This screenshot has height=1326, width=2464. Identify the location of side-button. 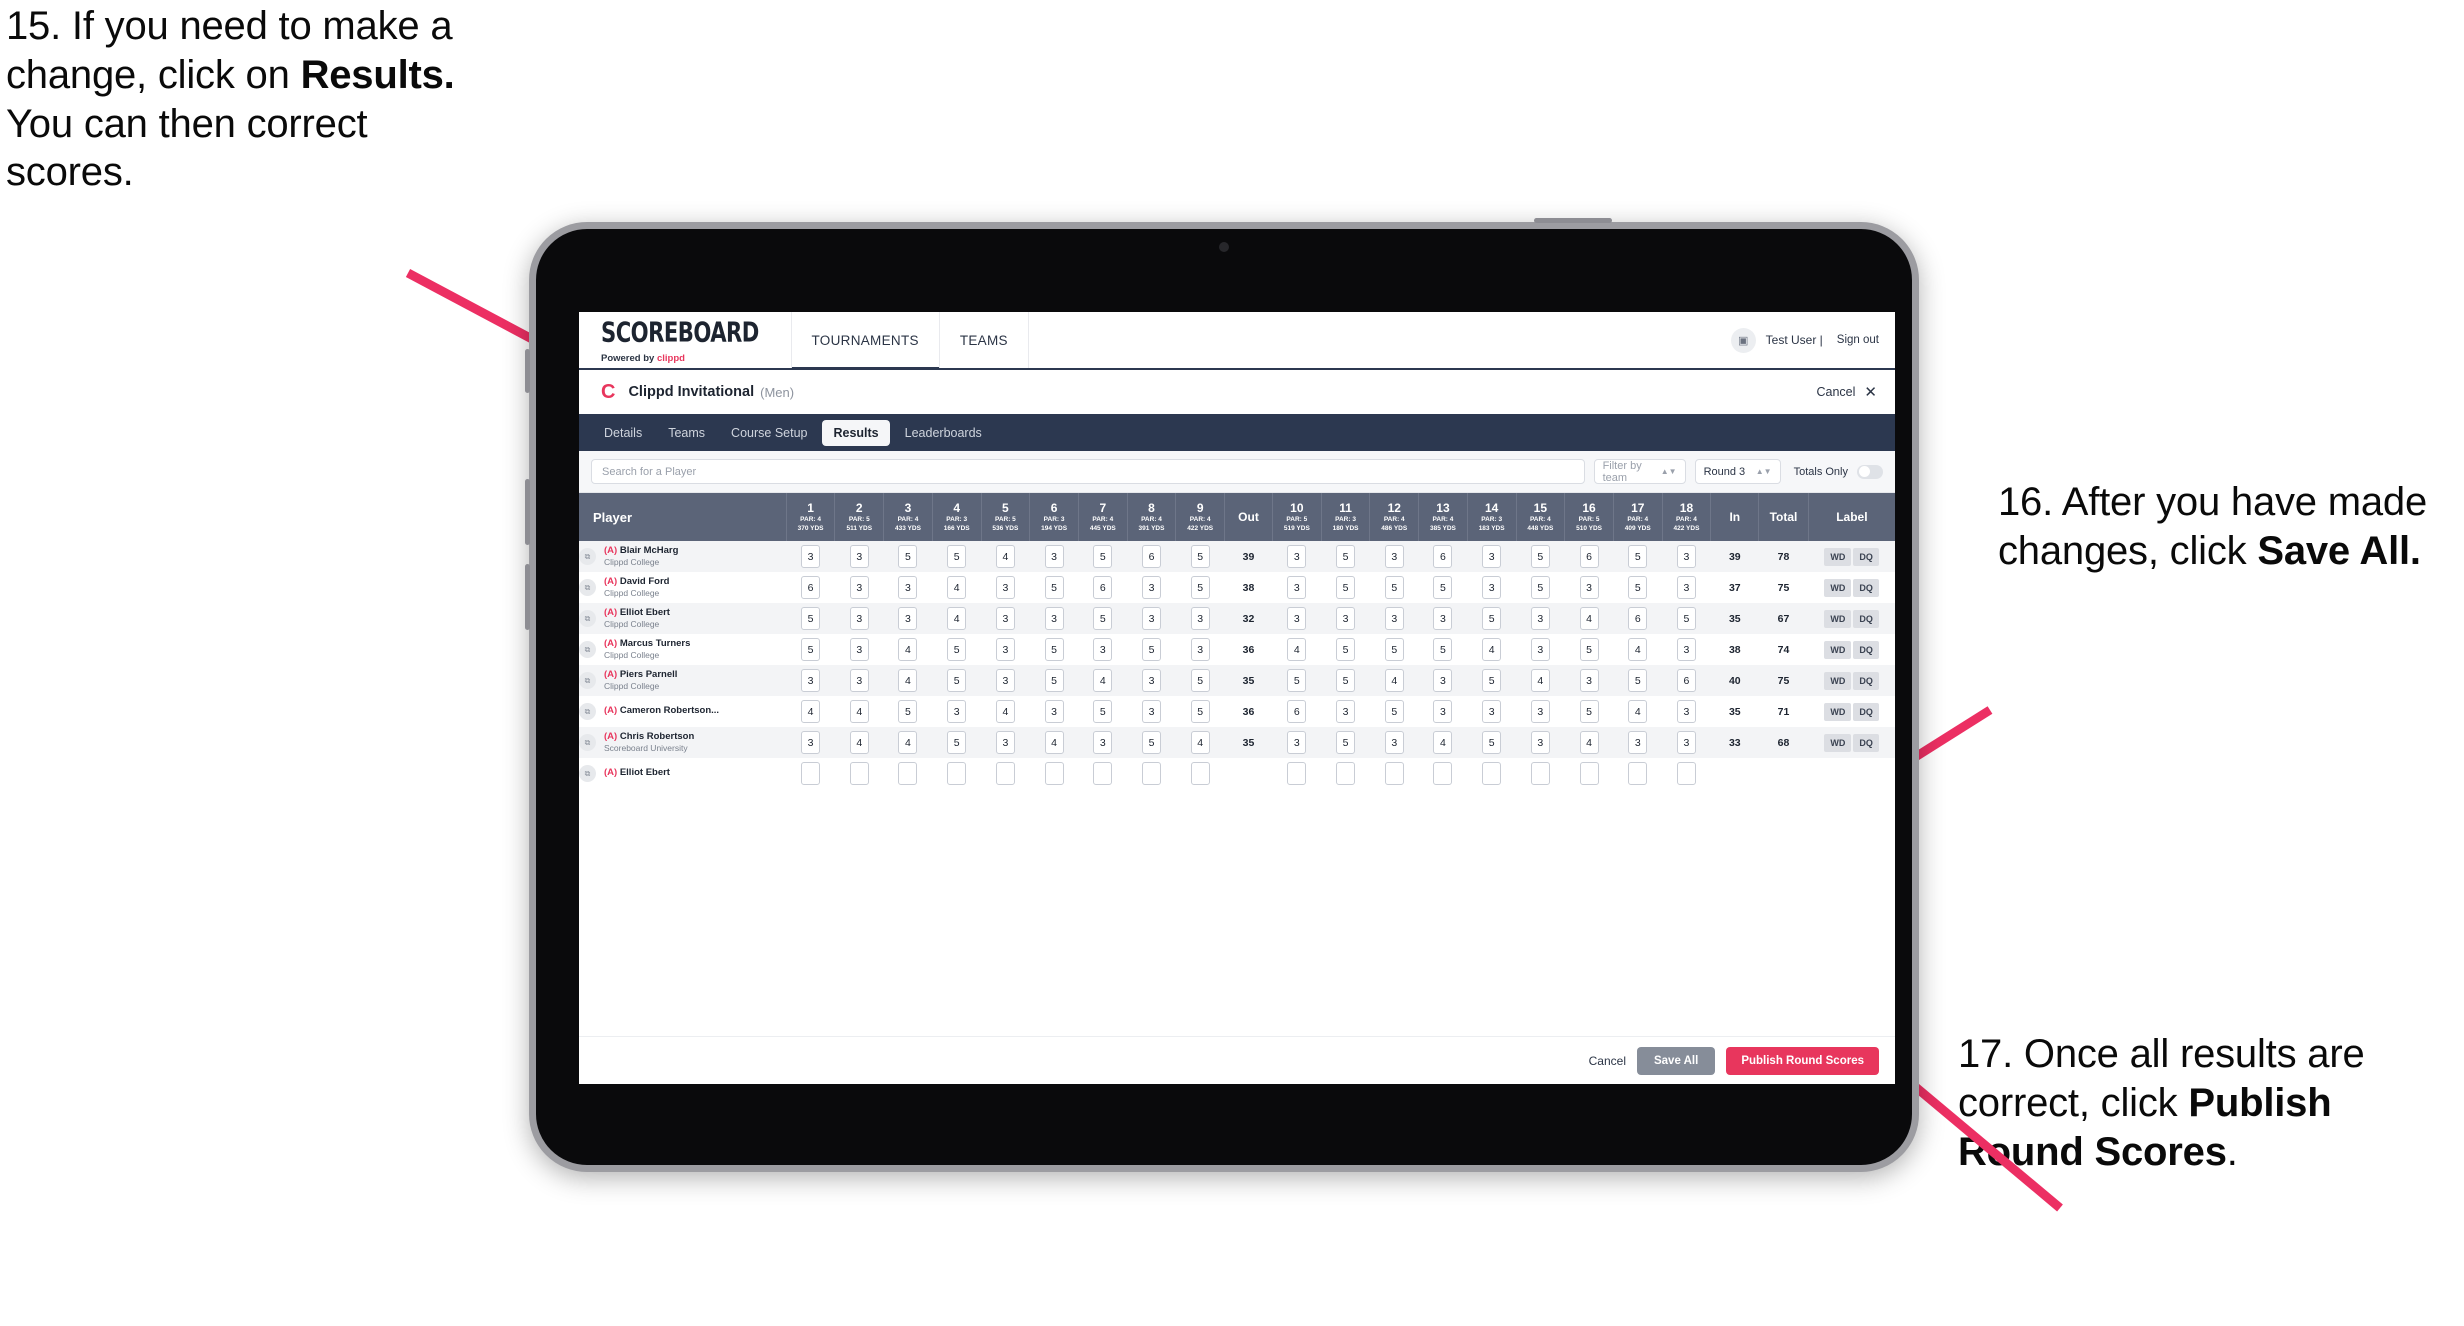
(527, 597).